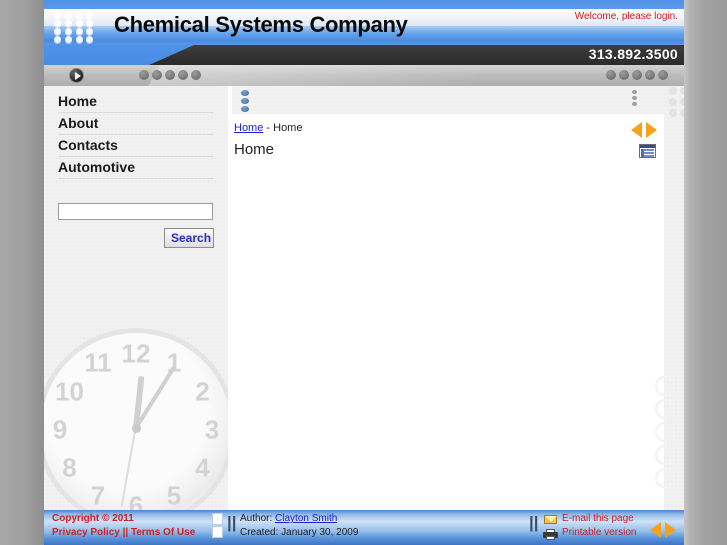 Image resolution: width=727 pixels, height=545 pixels. What do you see at coordinates (136, 102) in the screenshot?
I see `sidebar-item-home: Home` at bounding box center [136, 102].